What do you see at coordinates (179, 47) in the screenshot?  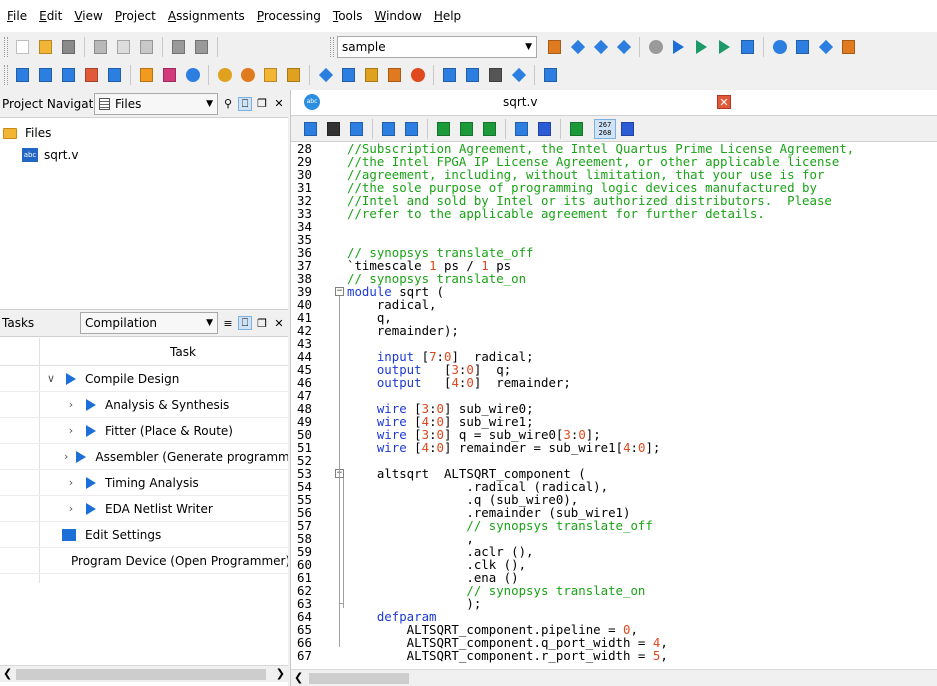 I see `undo-icon` at bounding box center [179, 47].